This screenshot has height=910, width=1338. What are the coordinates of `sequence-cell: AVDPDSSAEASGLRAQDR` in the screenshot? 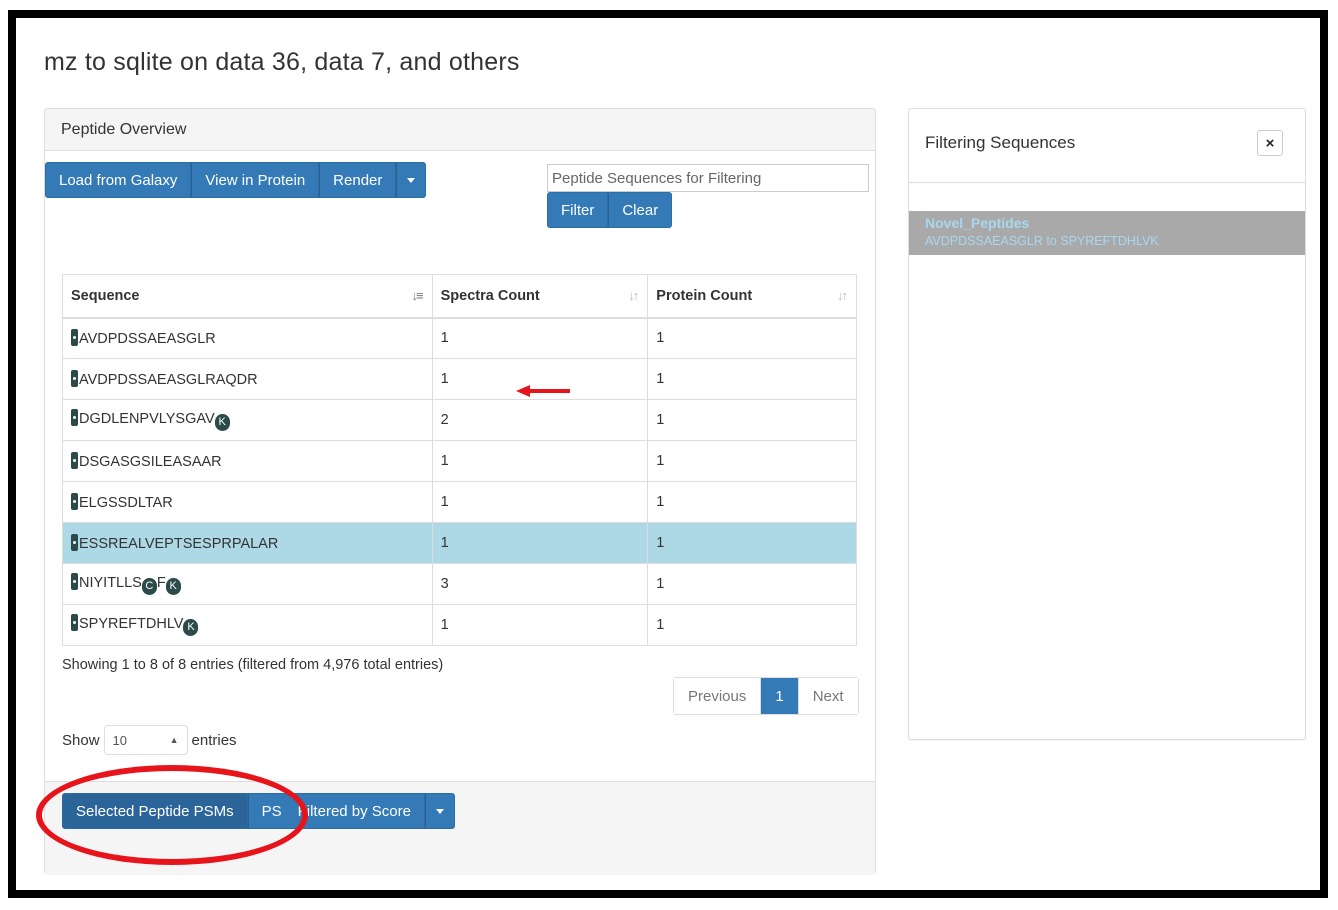 It's located at (247, 379).